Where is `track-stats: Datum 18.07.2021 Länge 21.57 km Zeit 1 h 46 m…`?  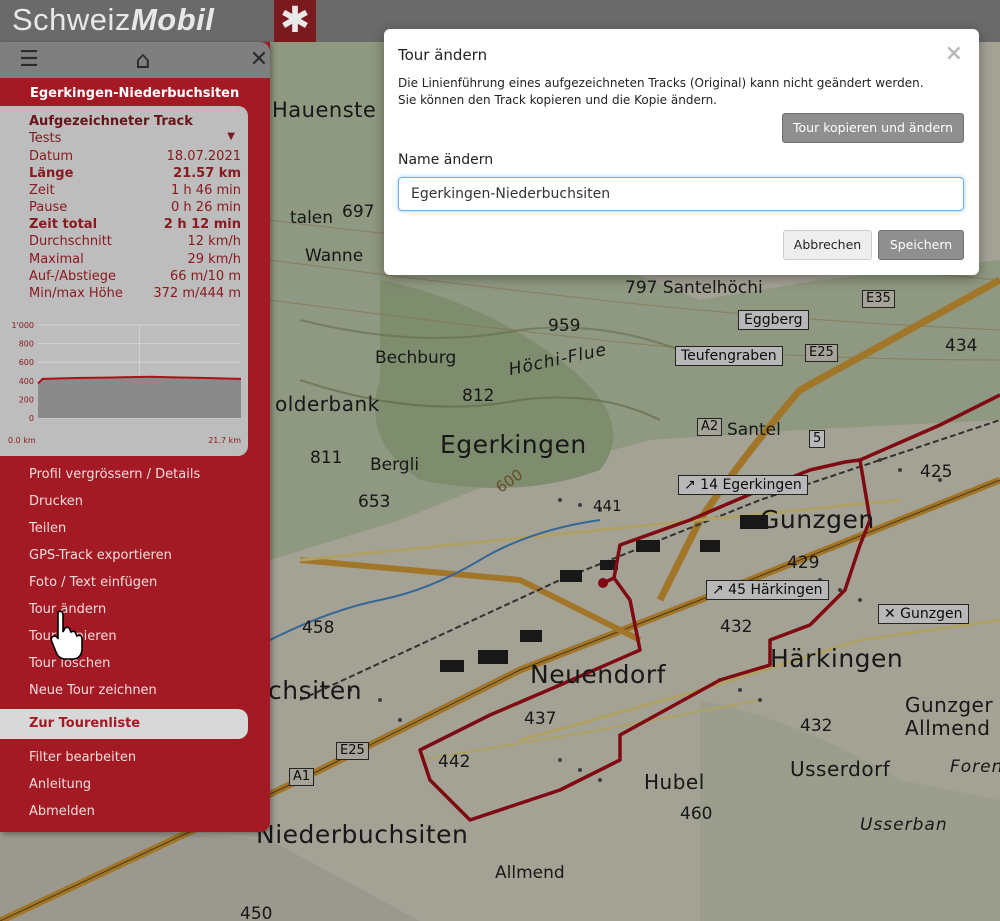 track-stats: Datum 18.07.2021 Länge 21.57 km Zeit 1 h 46 m… is located at coordinates (135, 226).